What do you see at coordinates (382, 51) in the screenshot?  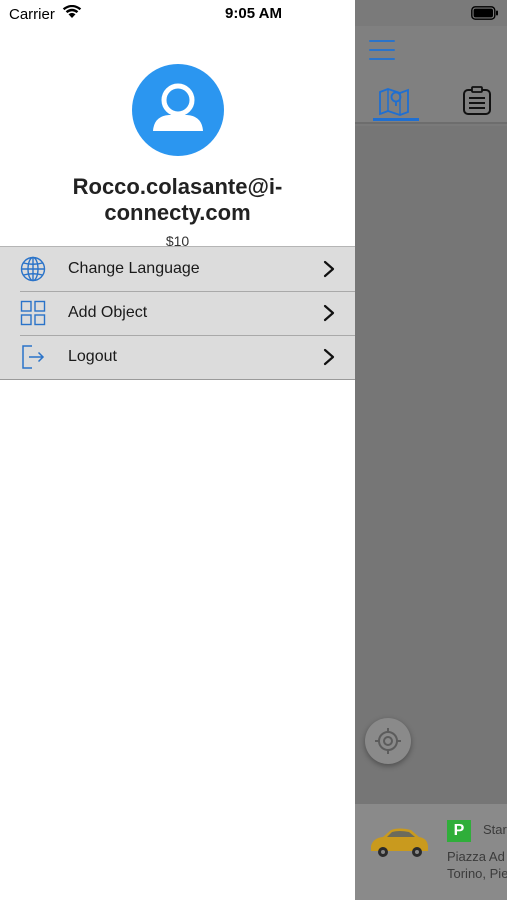 I see `hamburger-menu-icon` at bounding box center [382, 51].